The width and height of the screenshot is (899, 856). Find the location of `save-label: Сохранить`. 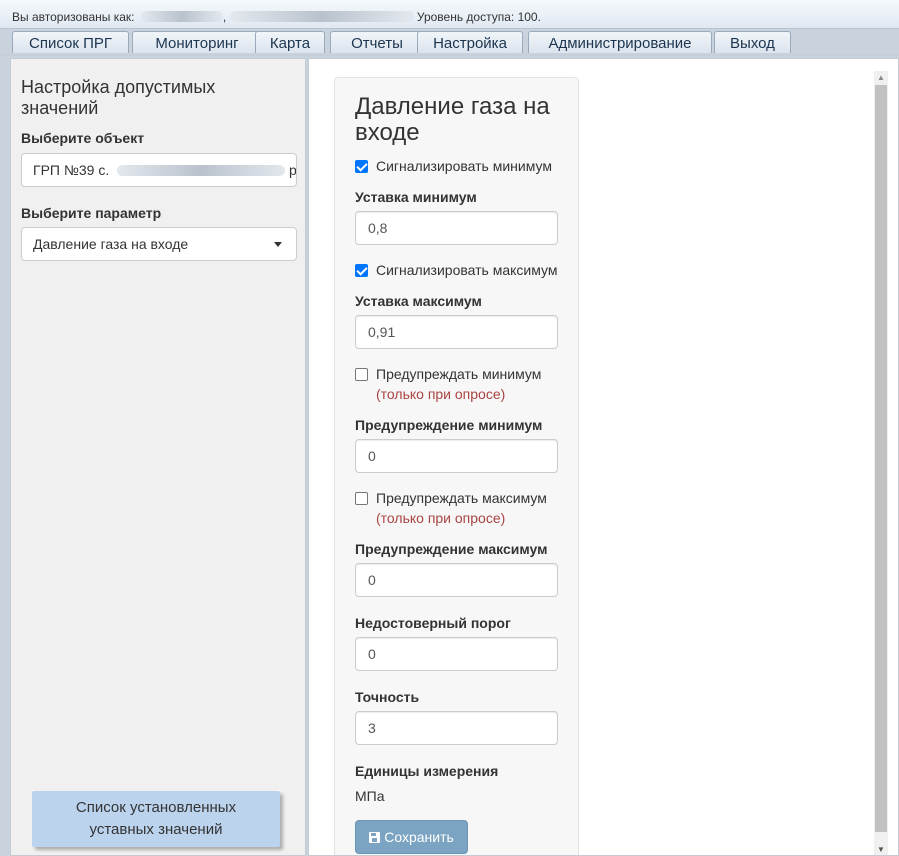

save-label: Сохранить is located at coordinates (419, 837).